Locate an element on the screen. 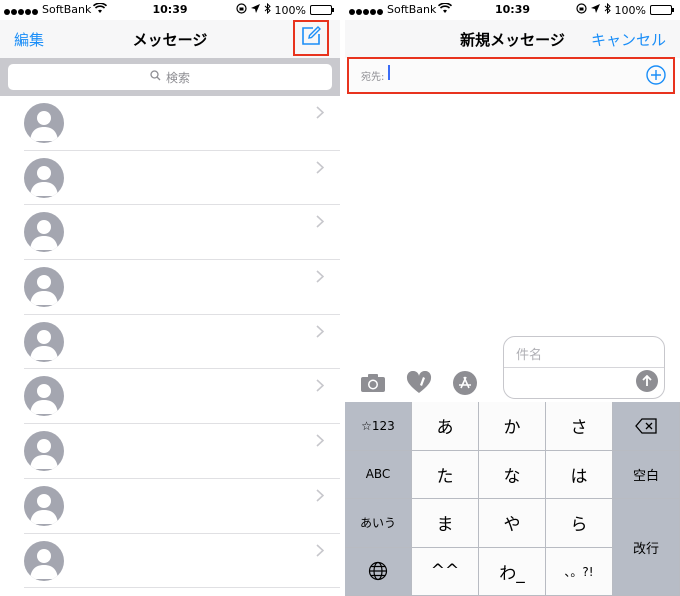 The image size is (680, 596). camera-button is located at coordinates (373, 383).